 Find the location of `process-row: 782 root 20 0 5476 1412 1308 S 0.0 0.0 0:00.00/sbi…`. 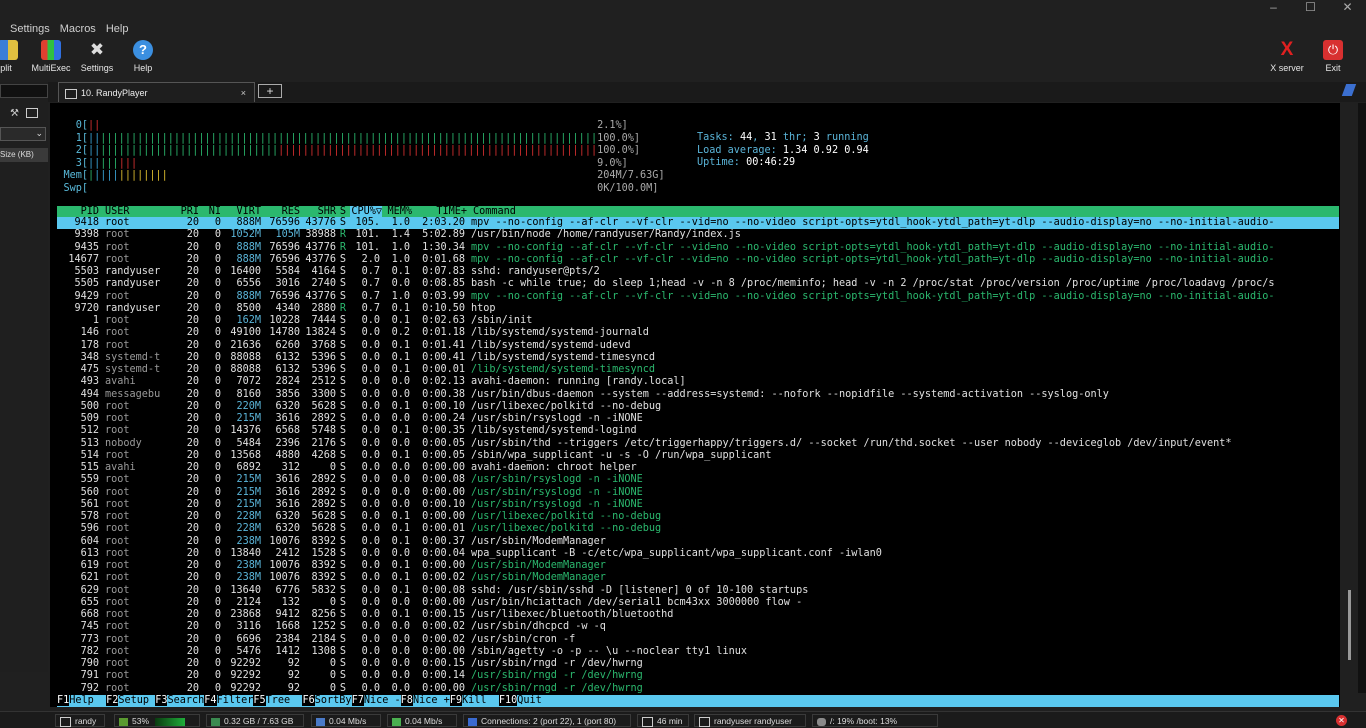

process-row: 782 root 20 0 5476 1412 1308 S 0.0 0.0 0:00.00/sbi… is located at coordinates (698, 652).